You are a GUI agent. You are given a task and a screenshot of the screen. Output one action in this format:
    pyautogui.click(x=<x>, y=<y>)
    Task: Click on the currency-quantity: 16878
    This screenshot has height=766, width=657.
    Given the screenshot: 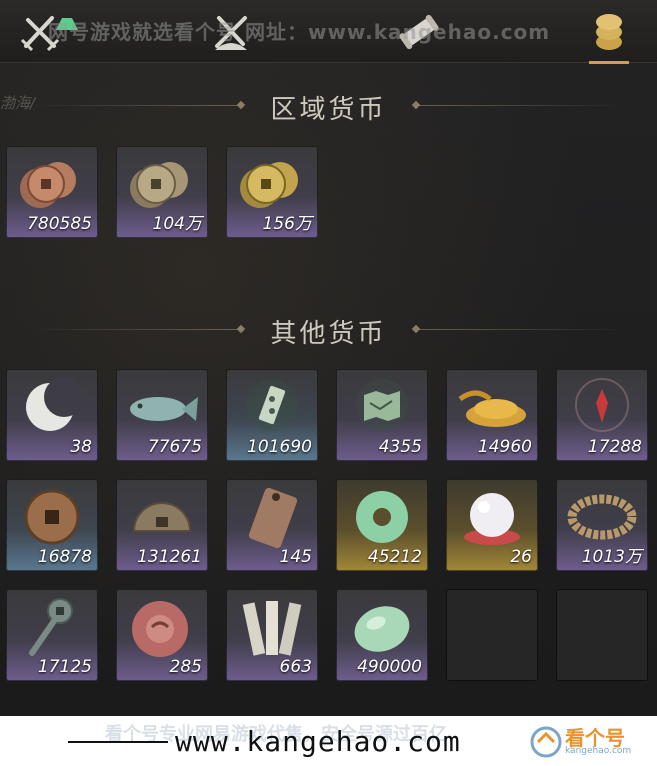 What is the action you would take?
    pyautogui.click(x=64, y=557)
    